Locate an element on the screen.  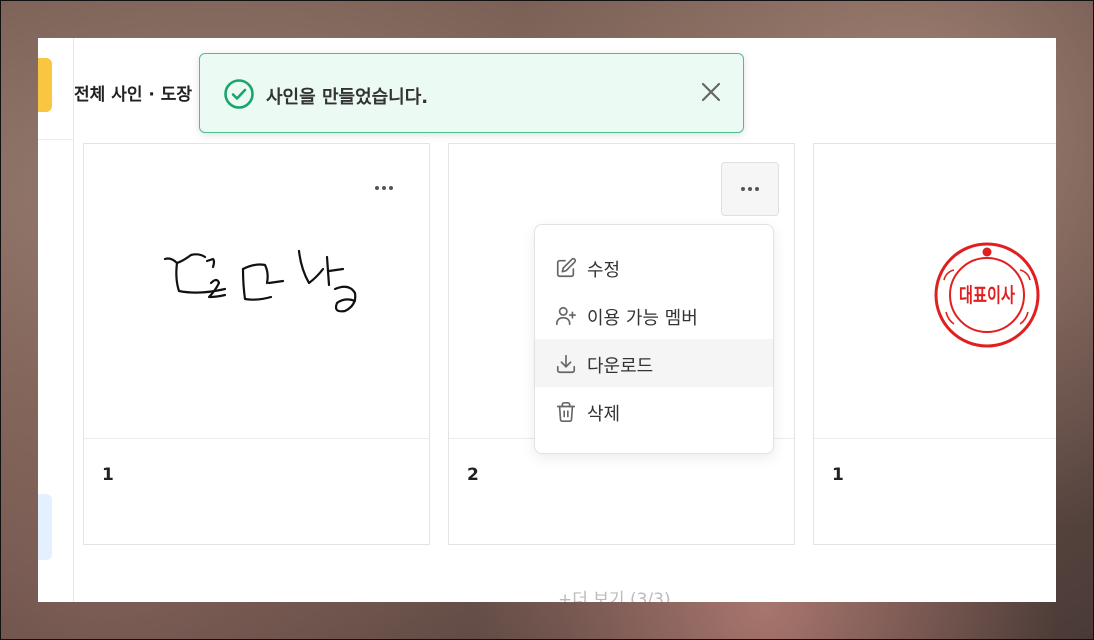
sidebar-selected-item is located at coordinates (45, 527).